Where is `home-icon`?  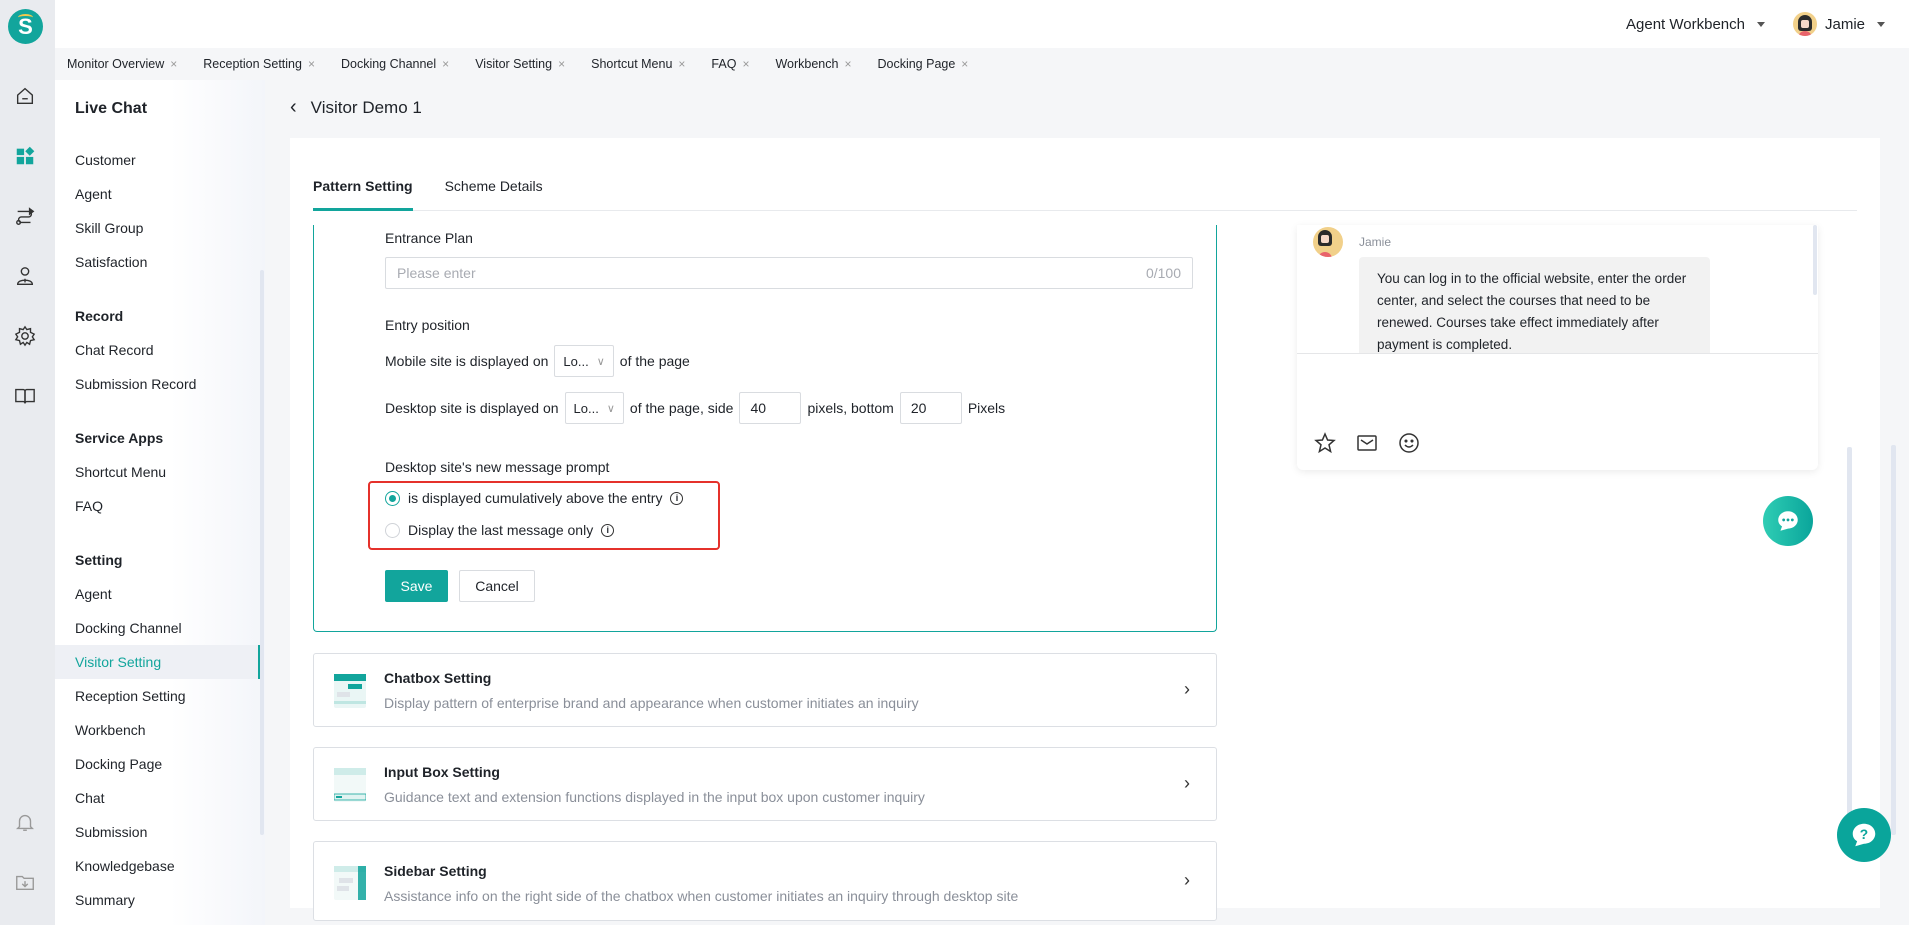
home-icon is located at coordinates (25, 96).